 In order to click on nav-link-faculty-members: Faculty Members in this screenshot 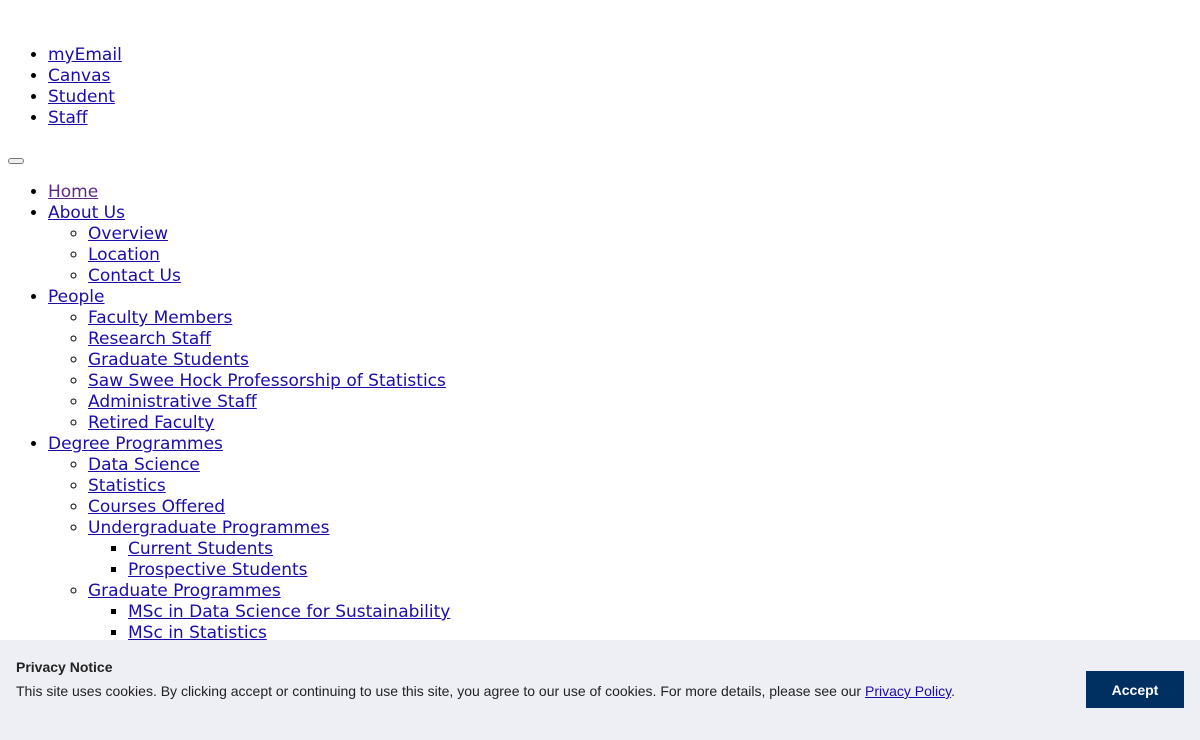, I will do `click(160, 318)`.